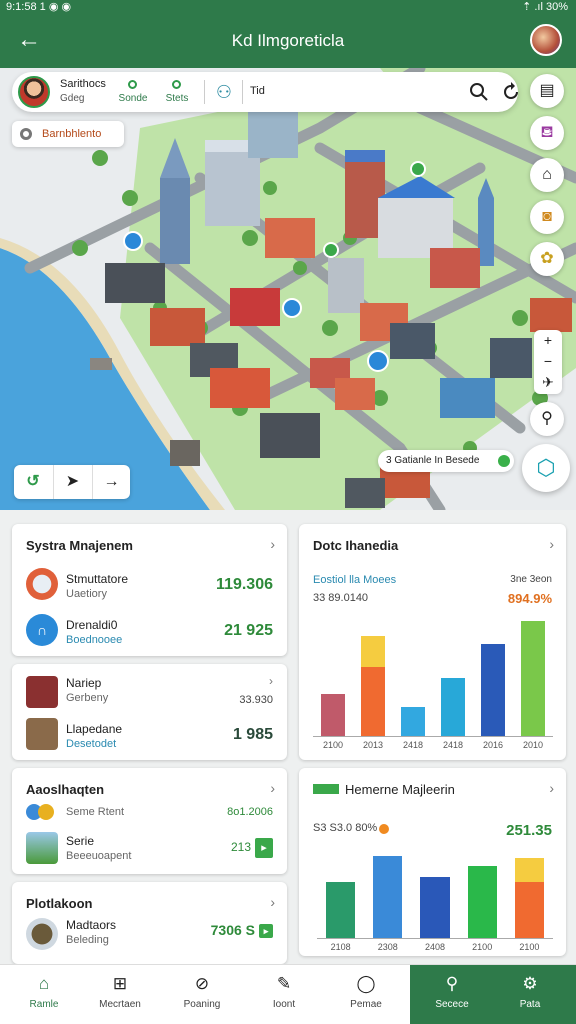 The height and width of the screenshot is (1024, 576). What do you see at coordinates (530, 983) in the screenshot?
I see `gear-icon: ⚙` at bounding box center [530, 983].